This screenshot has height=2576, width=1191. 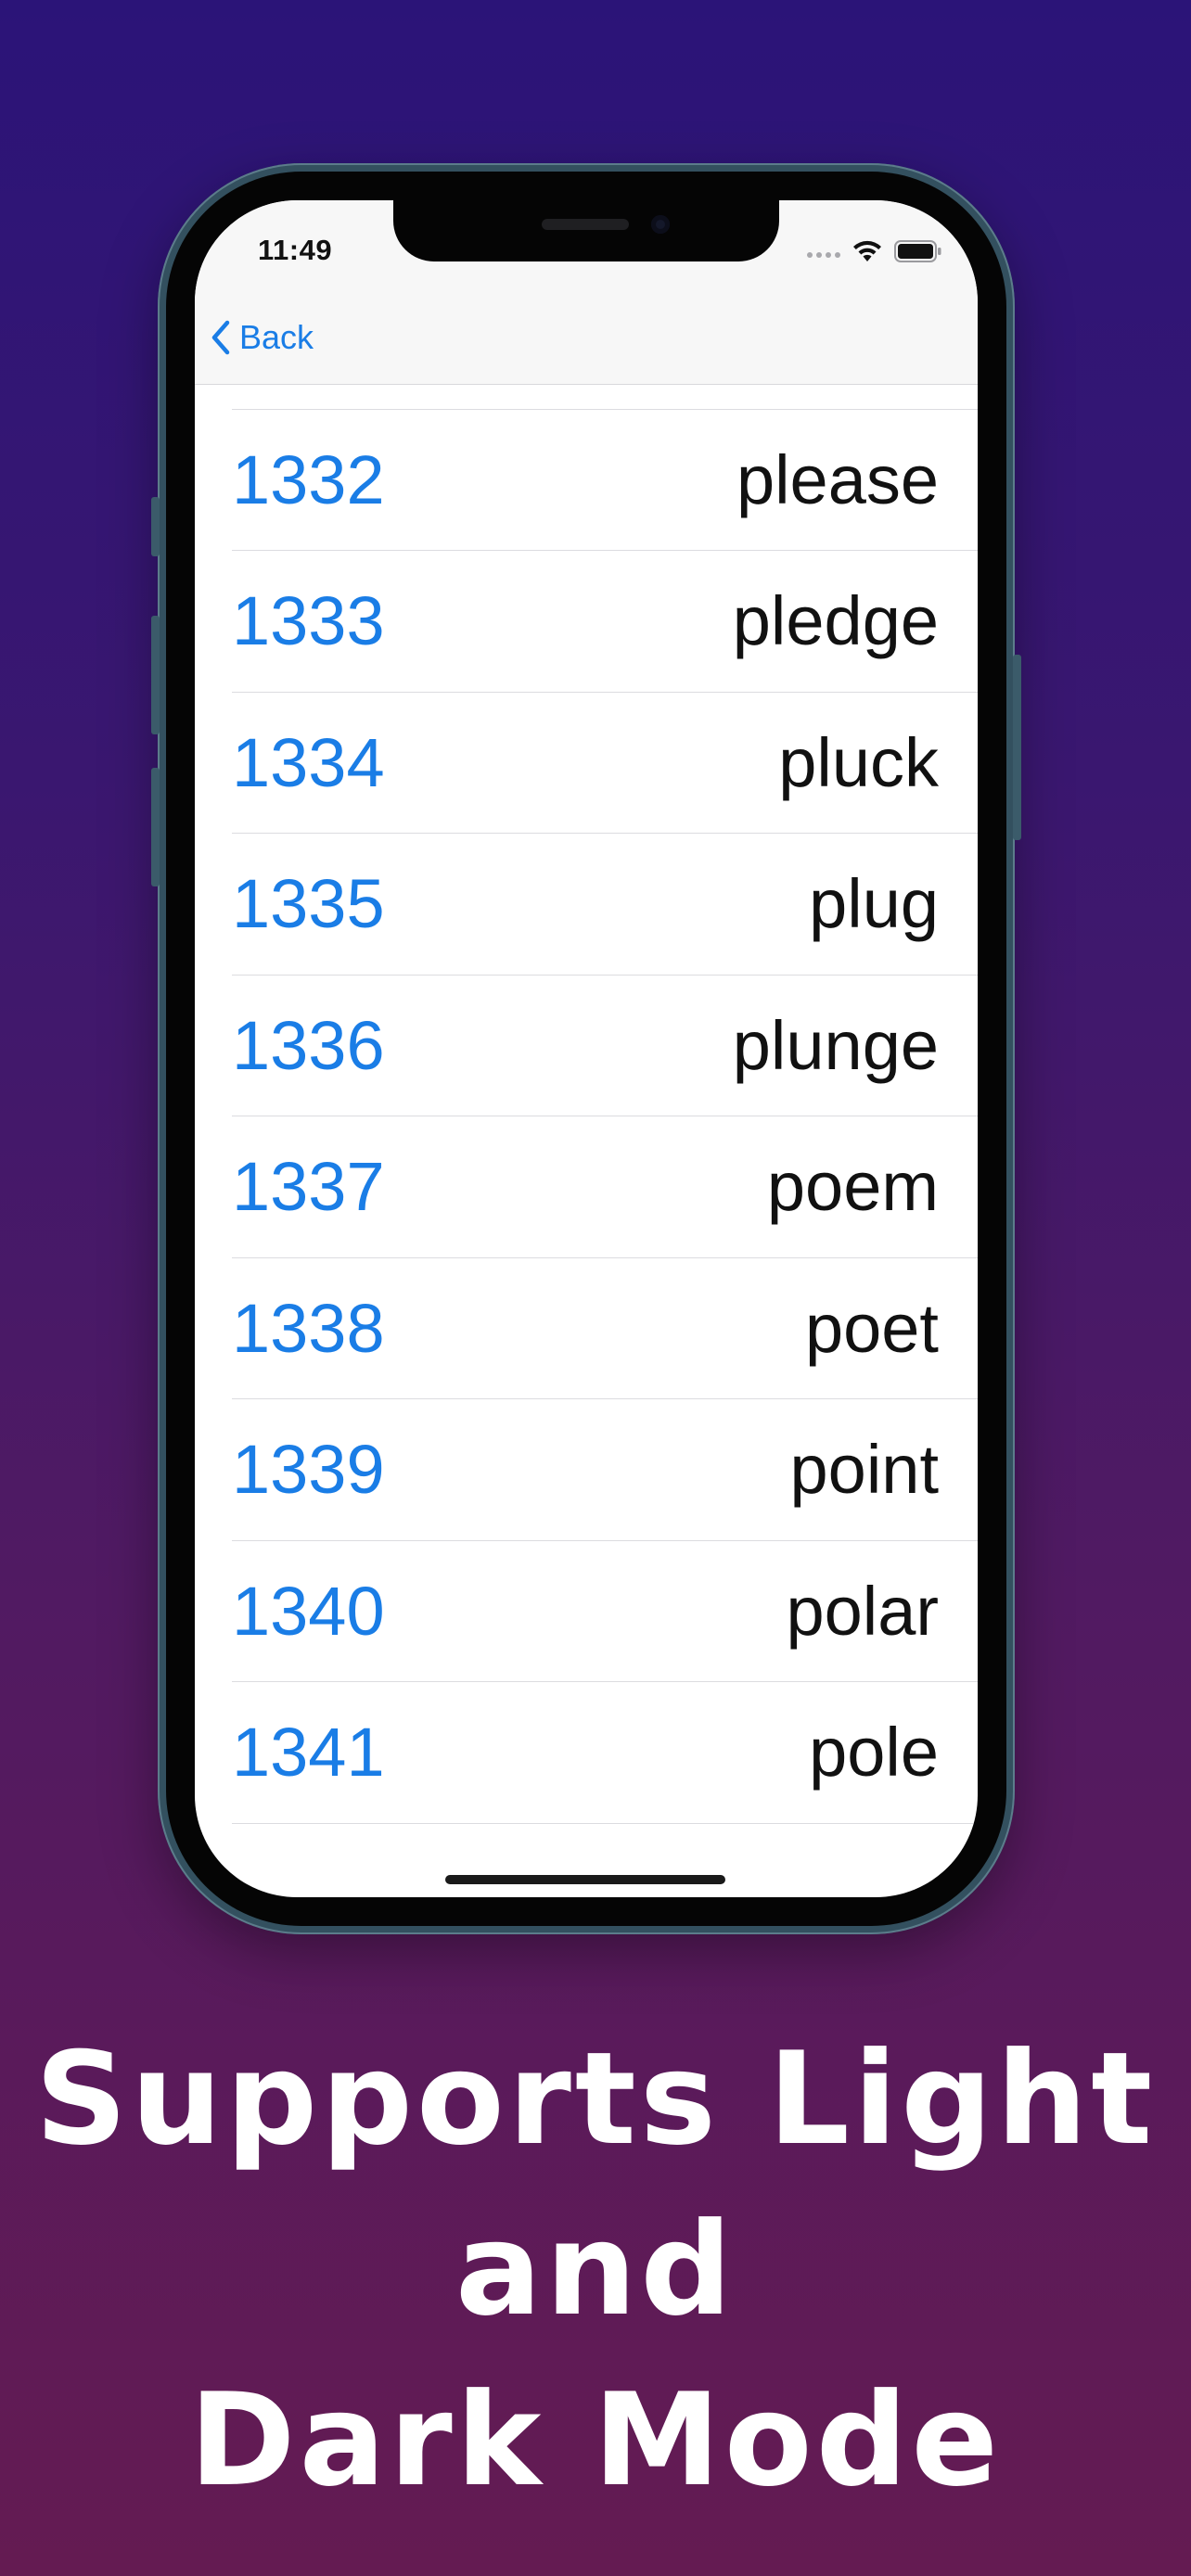 What do you see at coordinates (605, 481) in the screenshot?
I see `list-item: 1332 please` at bounding box center [605, 481].